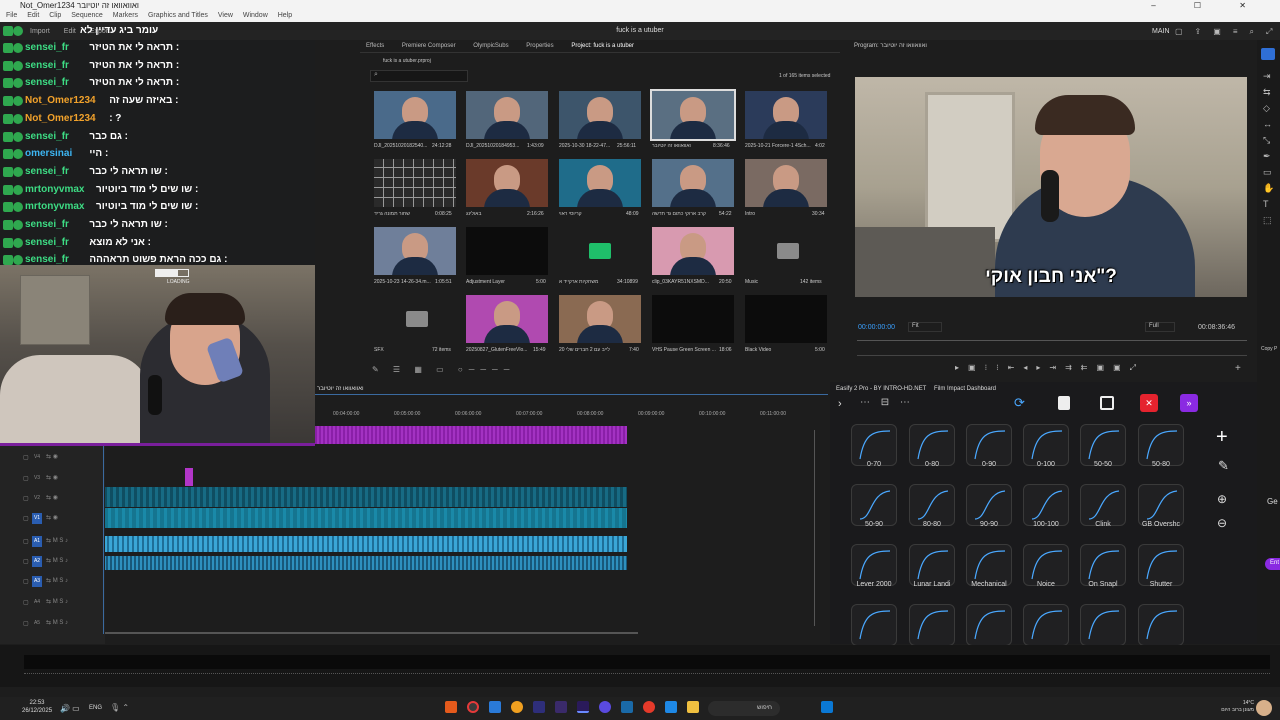  Describe the element at coordinates (1052, 355) in the screenshot. I see `program-zoom-bar` at that location.